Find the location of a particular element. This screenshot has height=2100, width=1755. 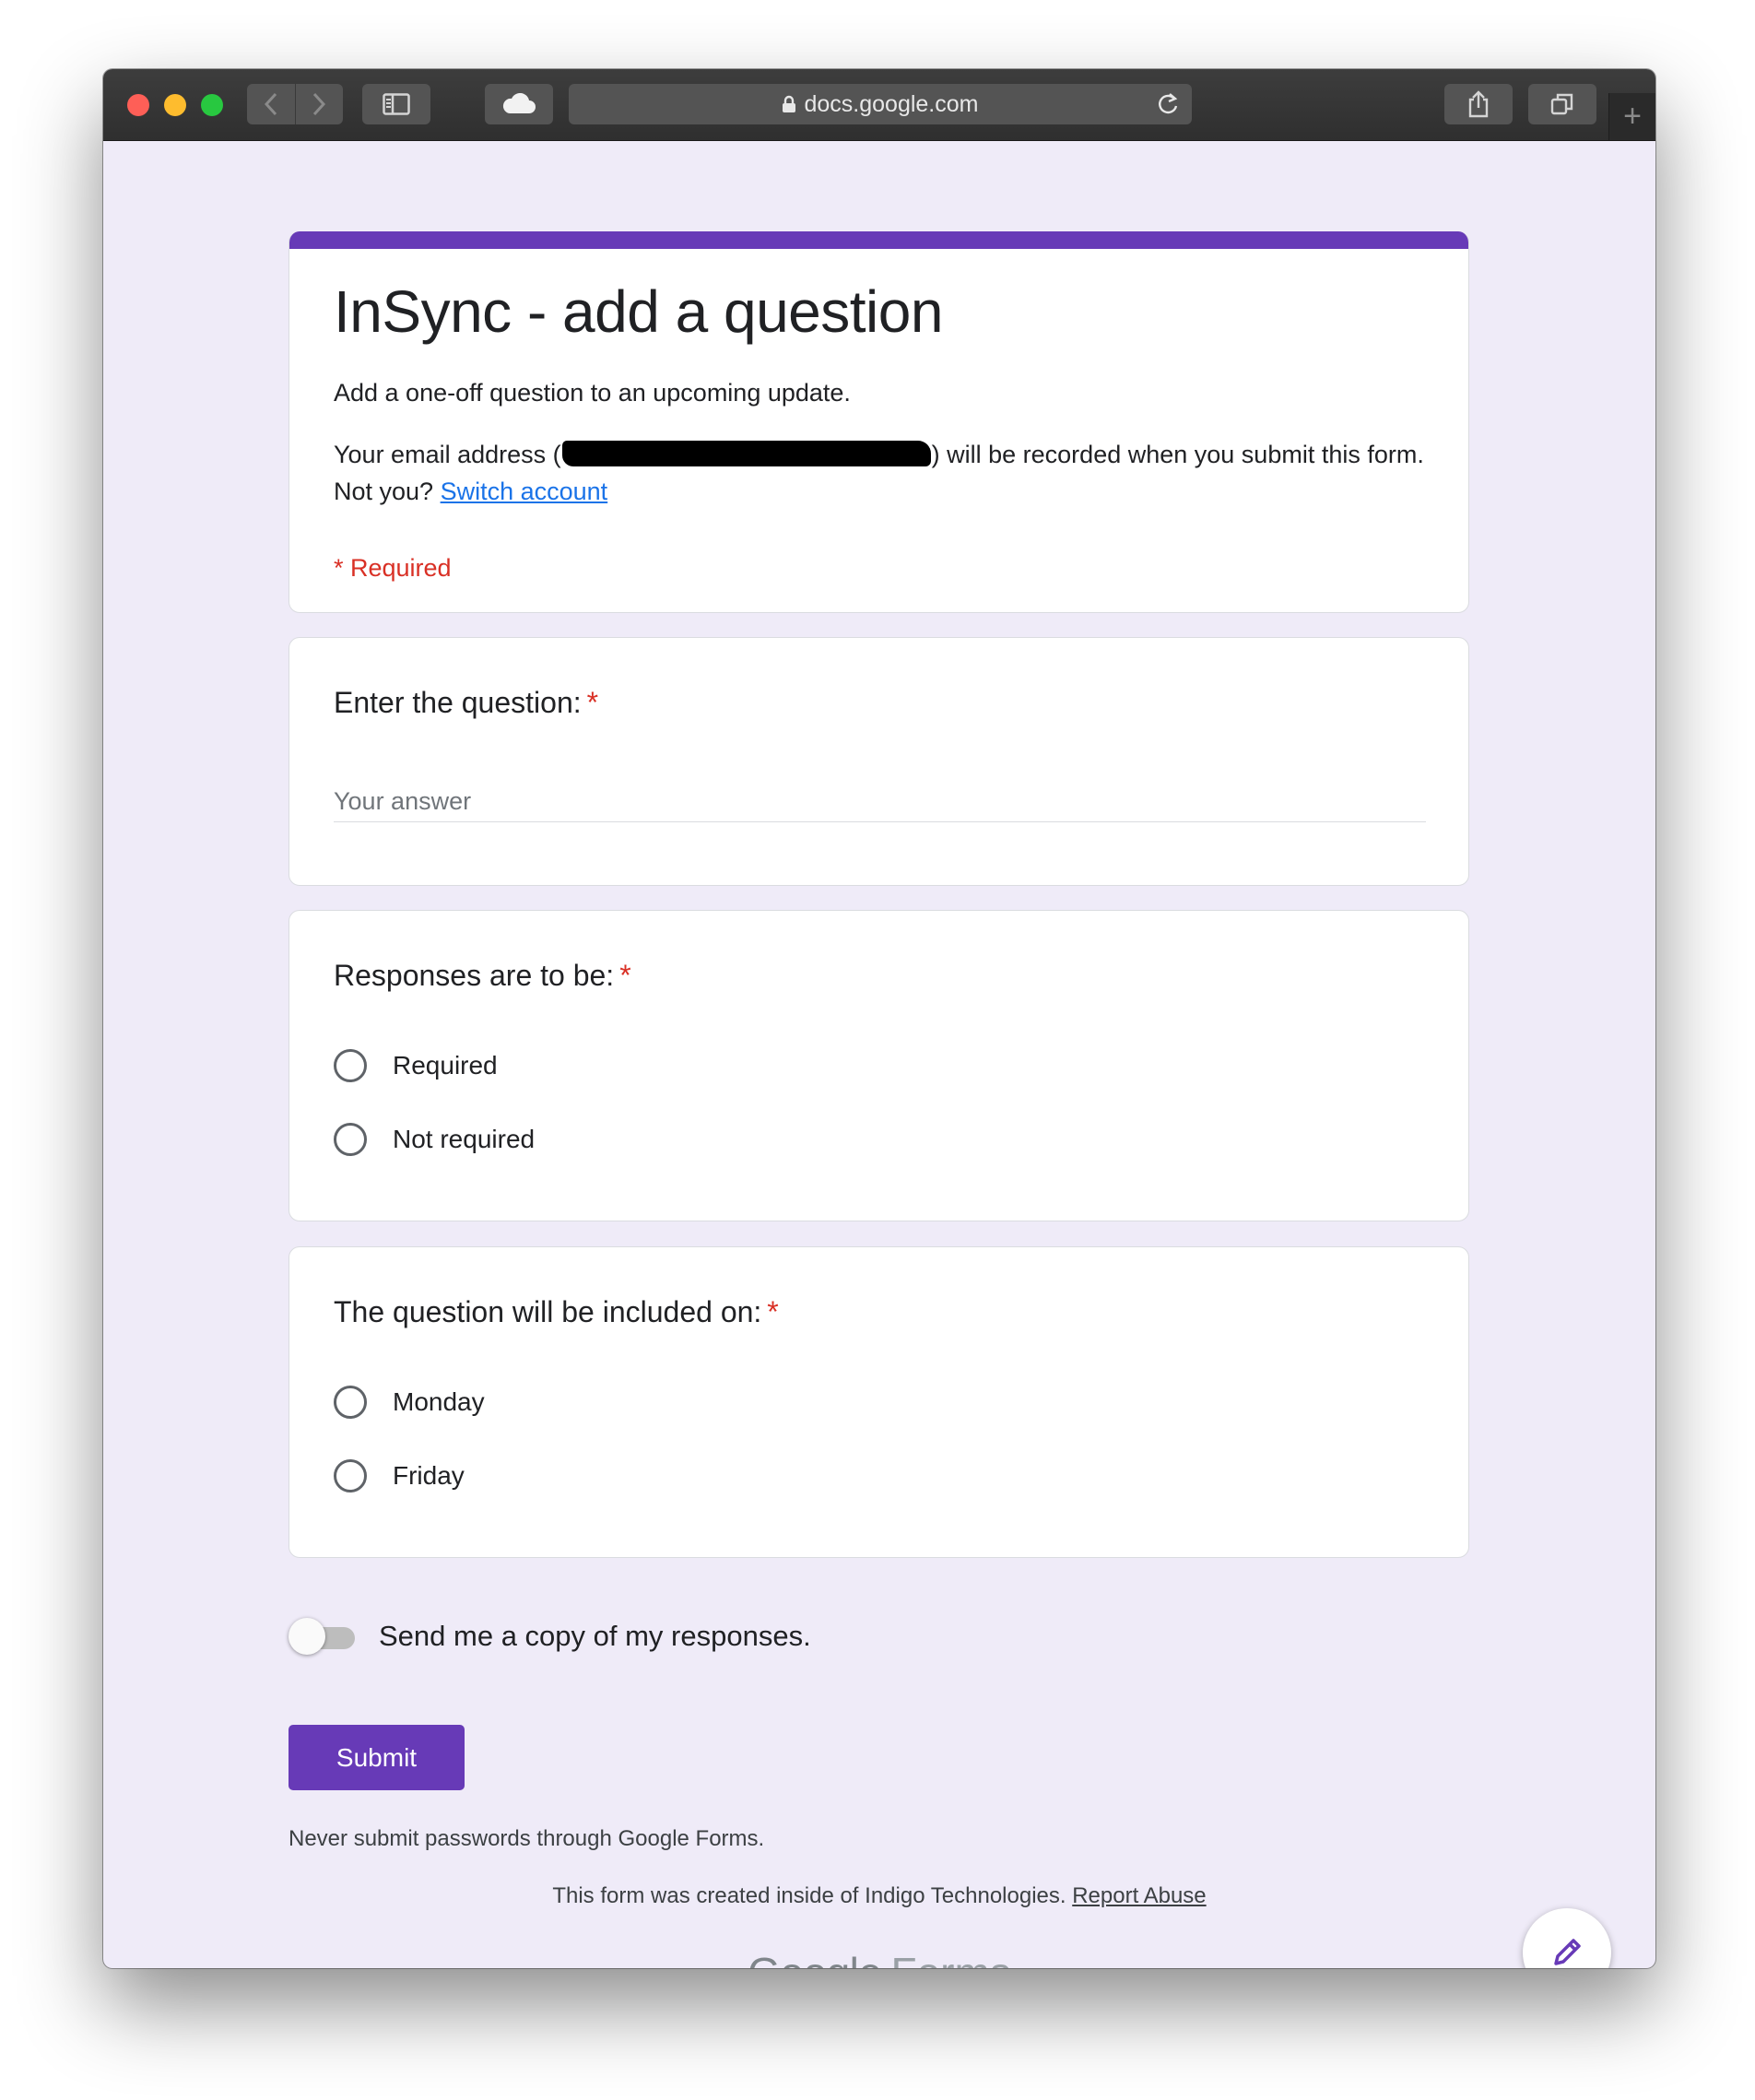

google-forms-logo: Google Forms is located at coordinates (879, 1958).